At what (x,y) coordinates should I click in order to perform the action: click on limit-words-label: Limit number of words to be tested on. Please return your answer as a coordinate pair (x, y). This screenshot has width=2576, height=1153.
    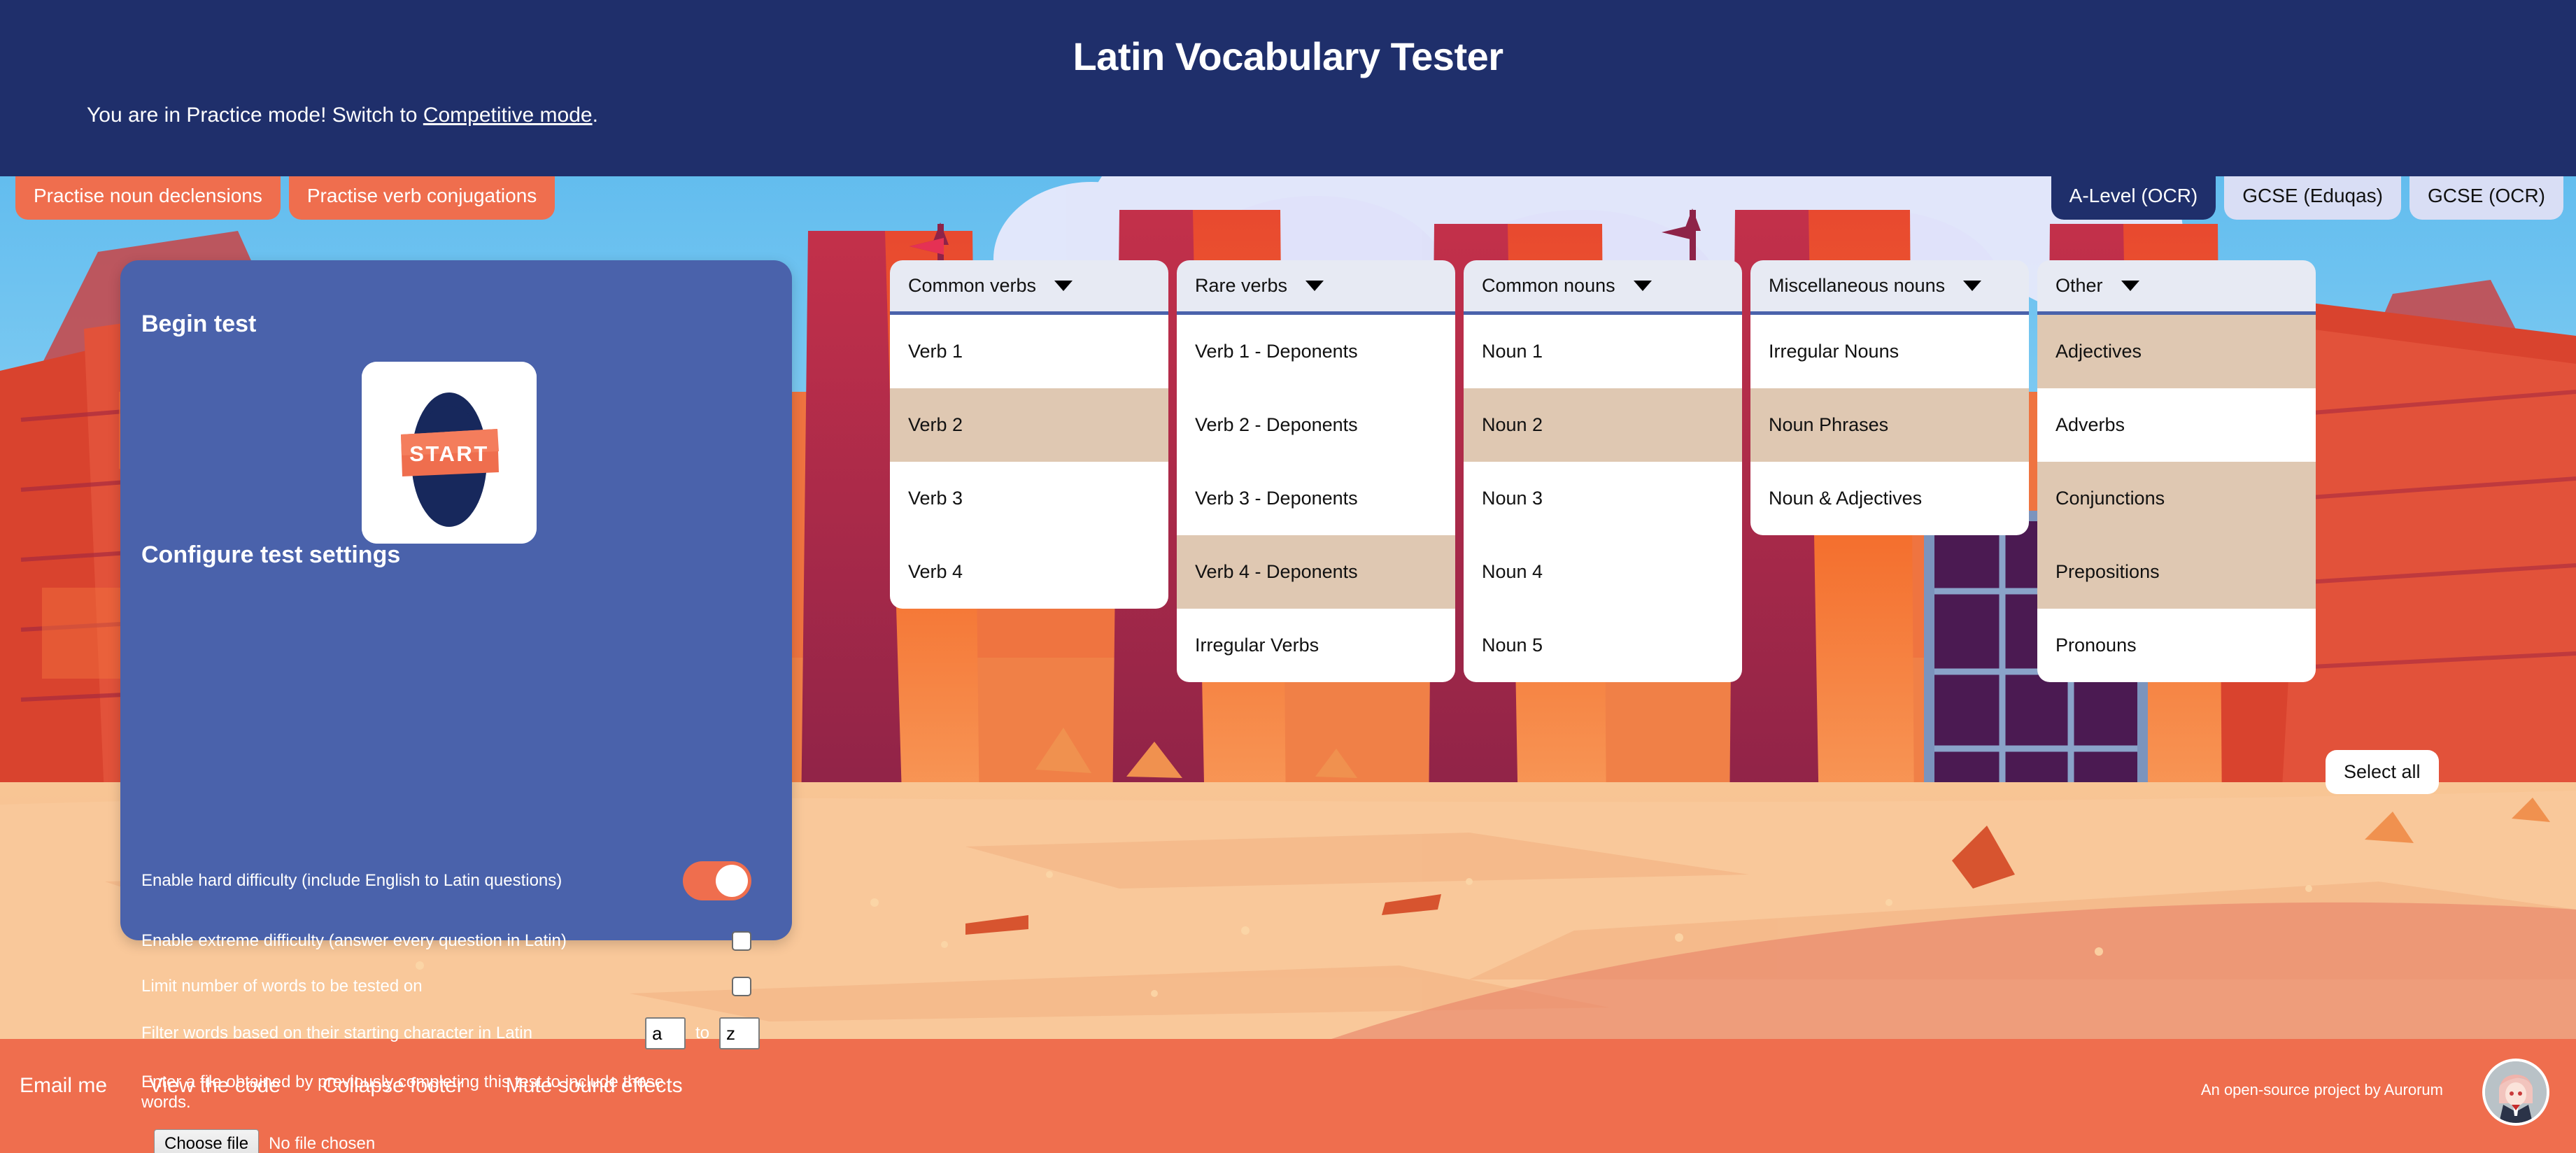
    Looking at the image, I should click on (282, 987).